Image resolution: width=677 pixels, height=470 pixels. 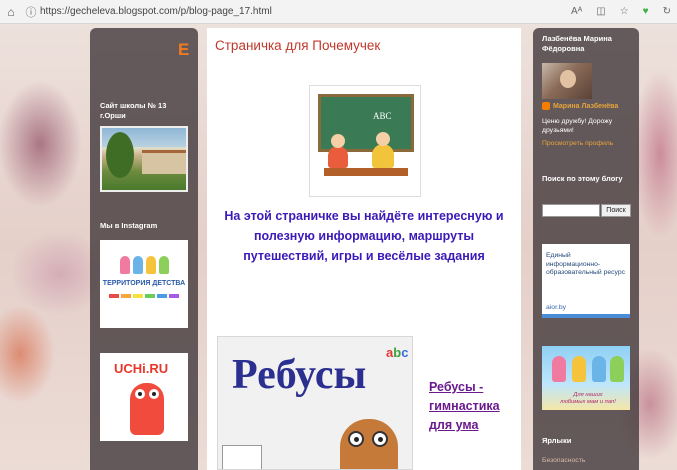 I want to click on owl-illustration, so click(x=369, y=444).